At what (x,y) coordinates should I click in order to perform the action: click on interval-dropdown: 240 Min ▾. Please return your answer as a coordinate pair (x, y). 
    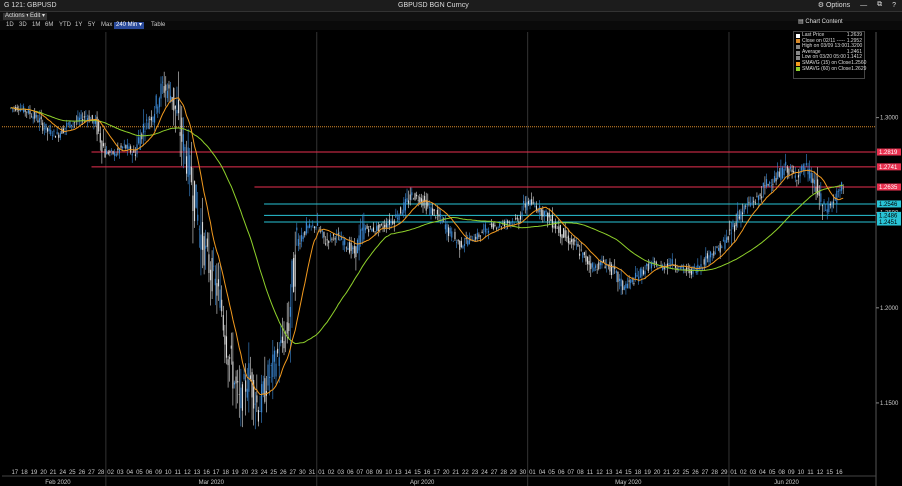
    Looking at the image, I should click on (129, 25).